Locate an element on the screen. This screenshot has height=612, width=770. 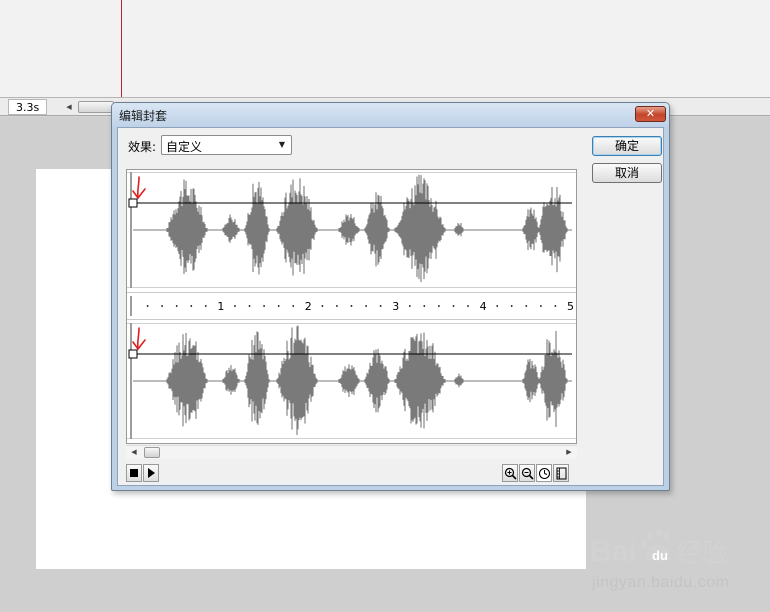
svg-text: Bai is located at coordinates (613, 551).